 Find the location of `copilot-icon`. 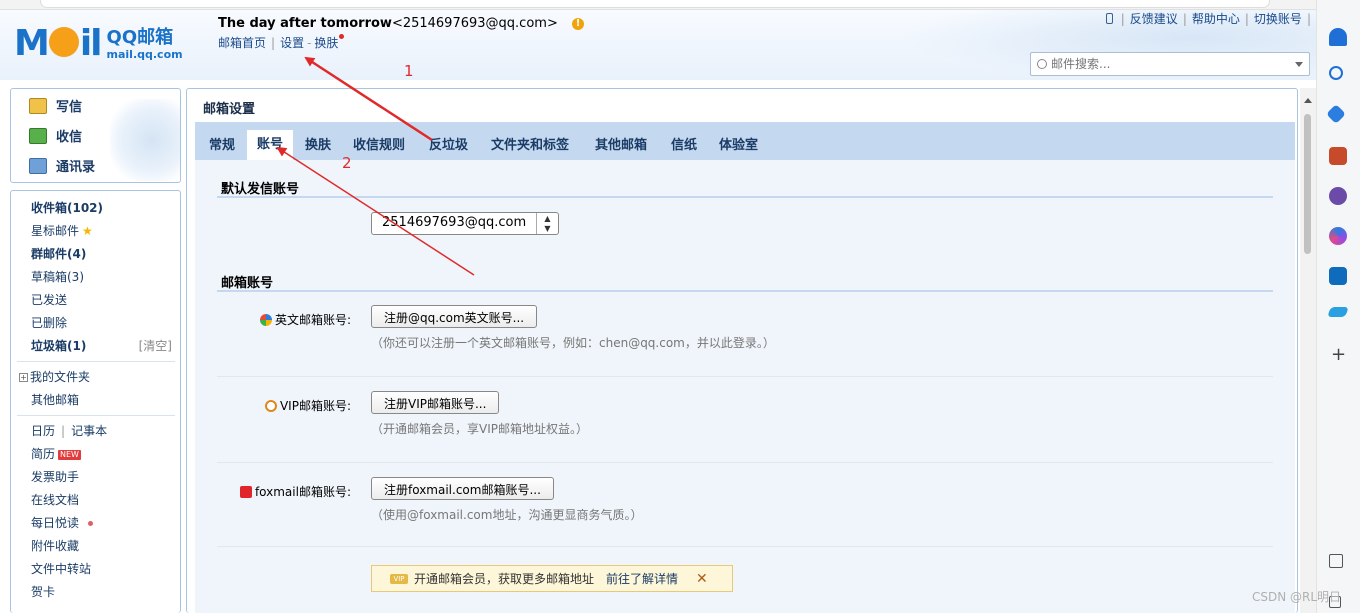

copilot-icon is located at coordinates (1338, 236).